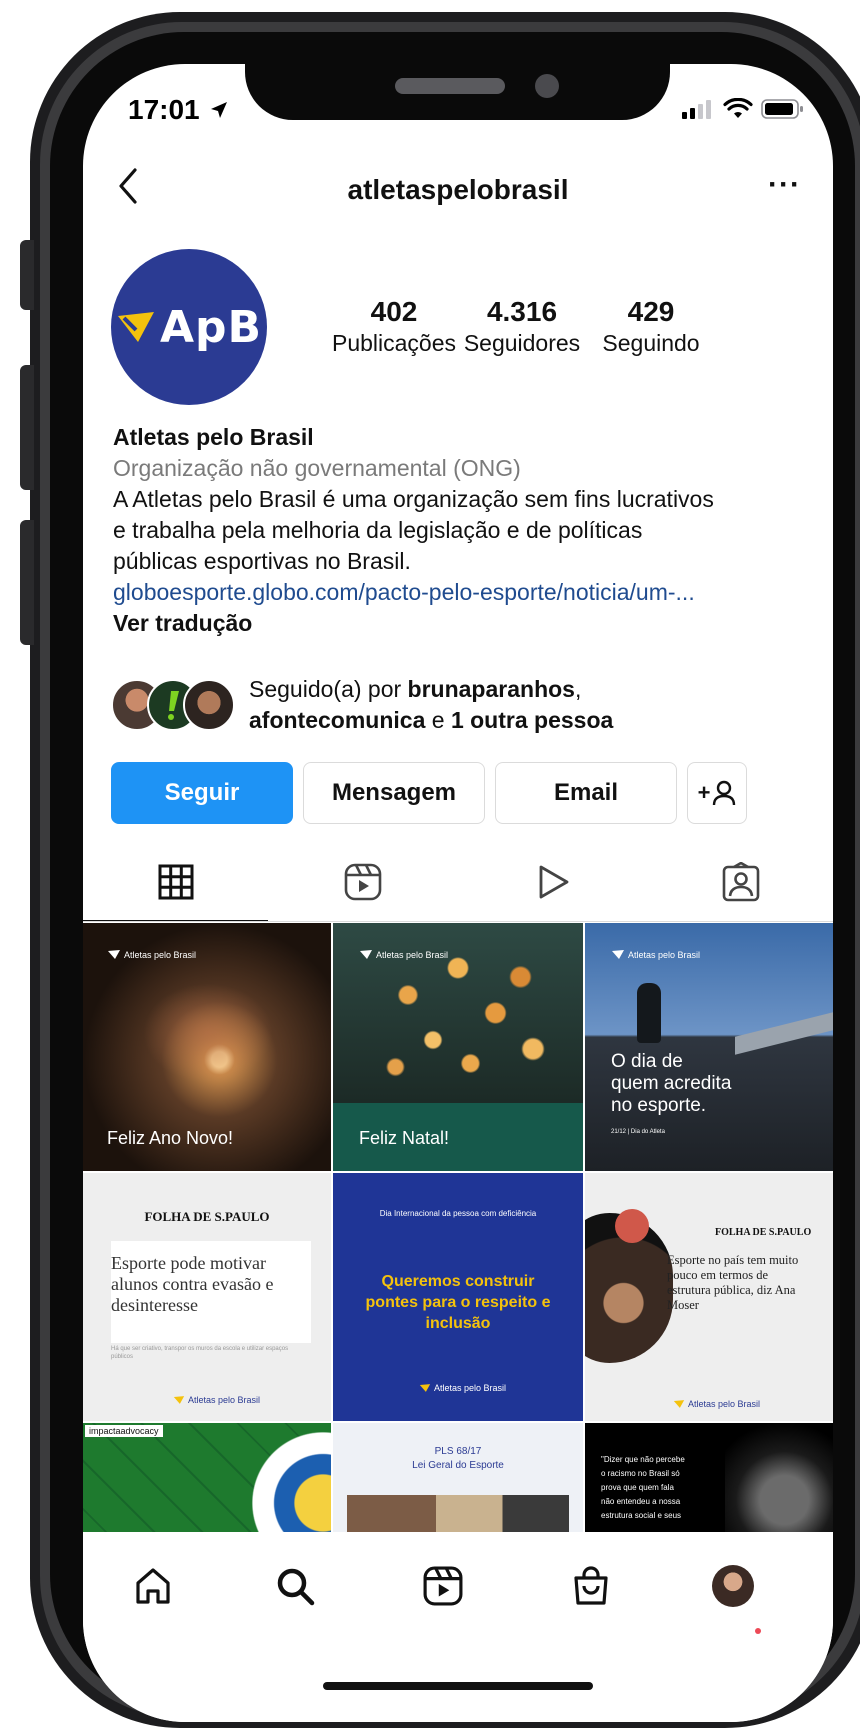 This screenshot has height=1729, width=860. I want to click on exclamation-logo-icon, so click(173, 705).